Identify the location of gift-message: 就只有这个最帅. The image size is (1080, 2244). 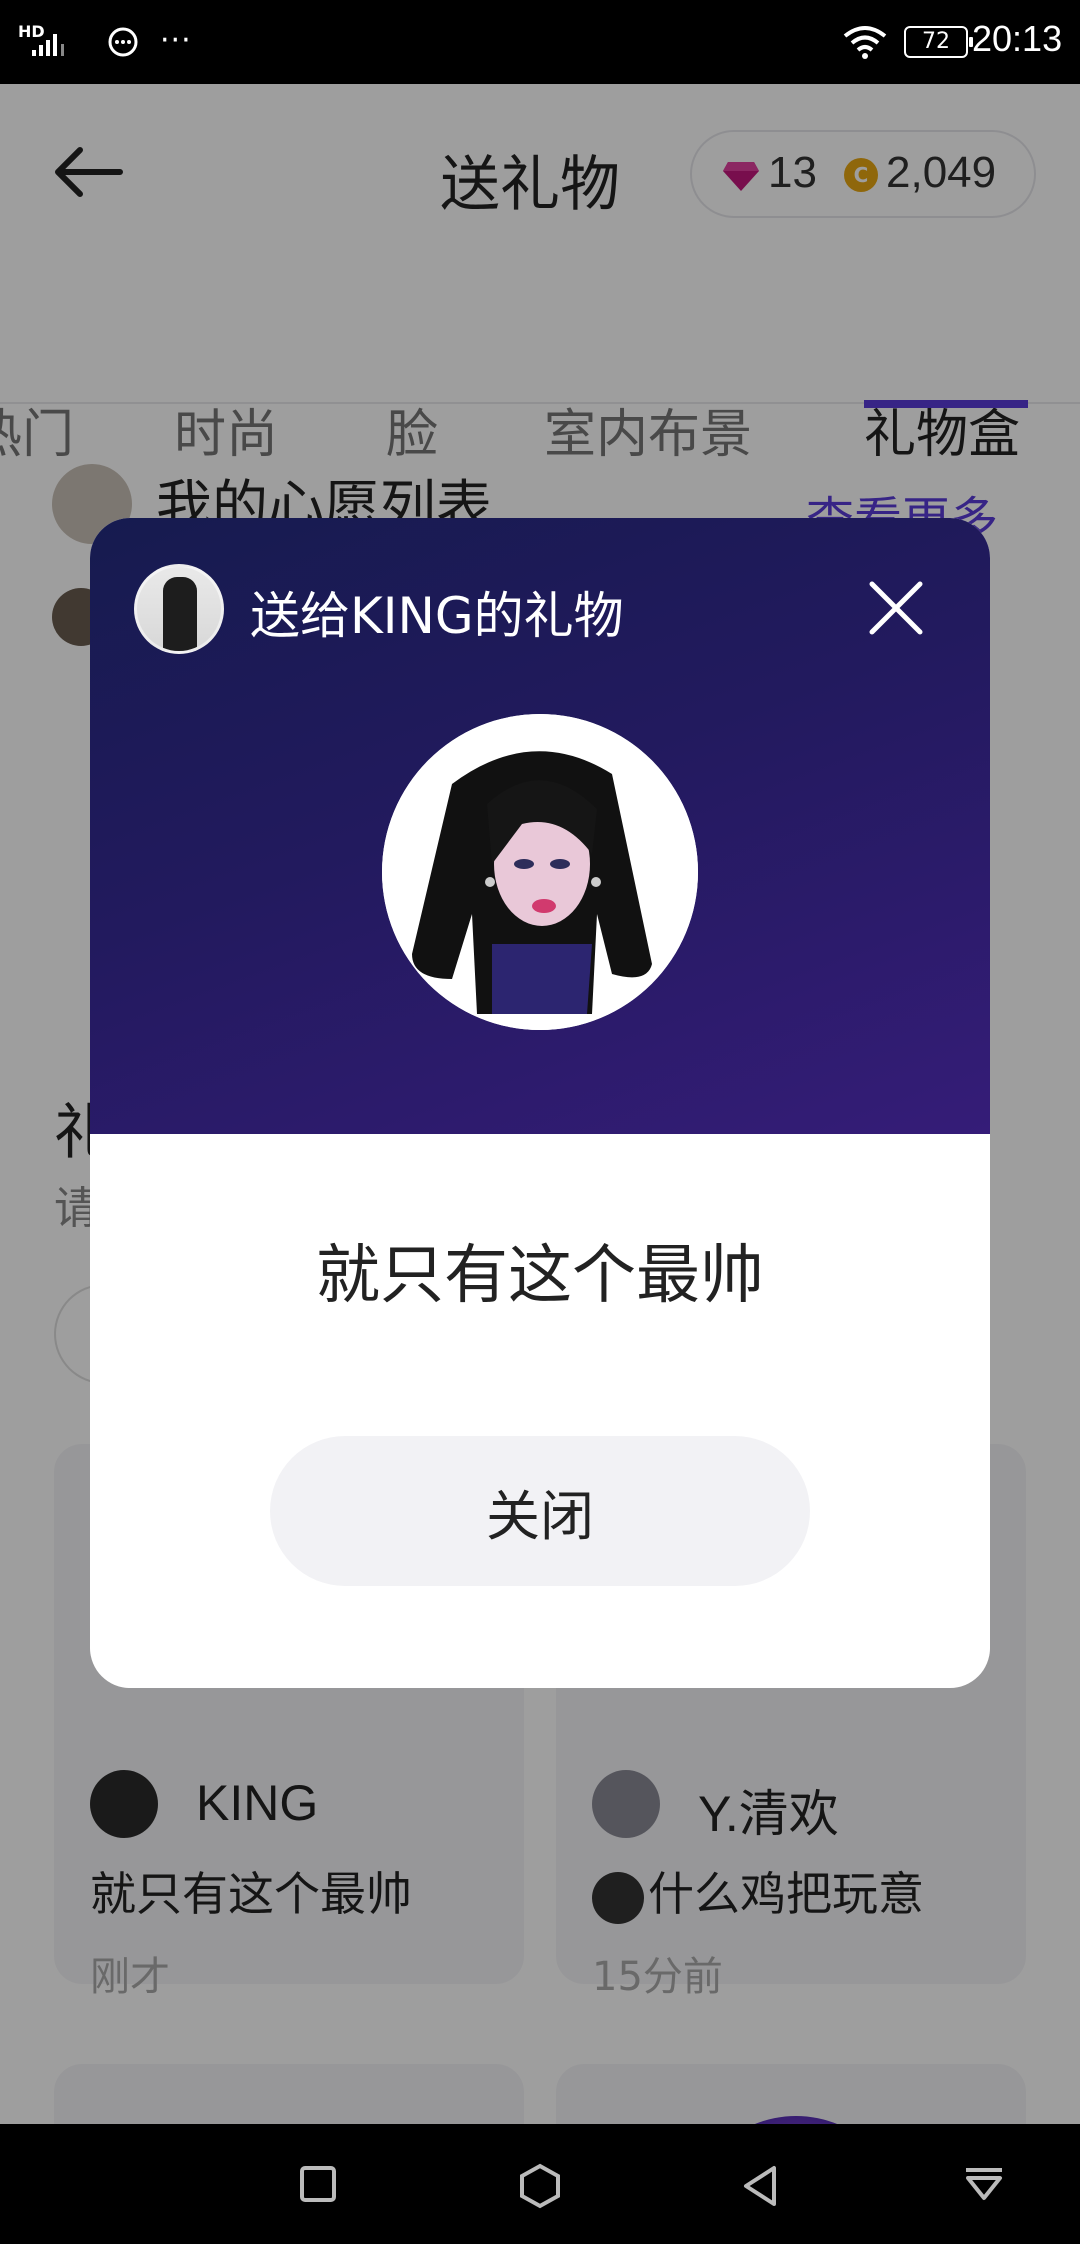
(540, 1276).